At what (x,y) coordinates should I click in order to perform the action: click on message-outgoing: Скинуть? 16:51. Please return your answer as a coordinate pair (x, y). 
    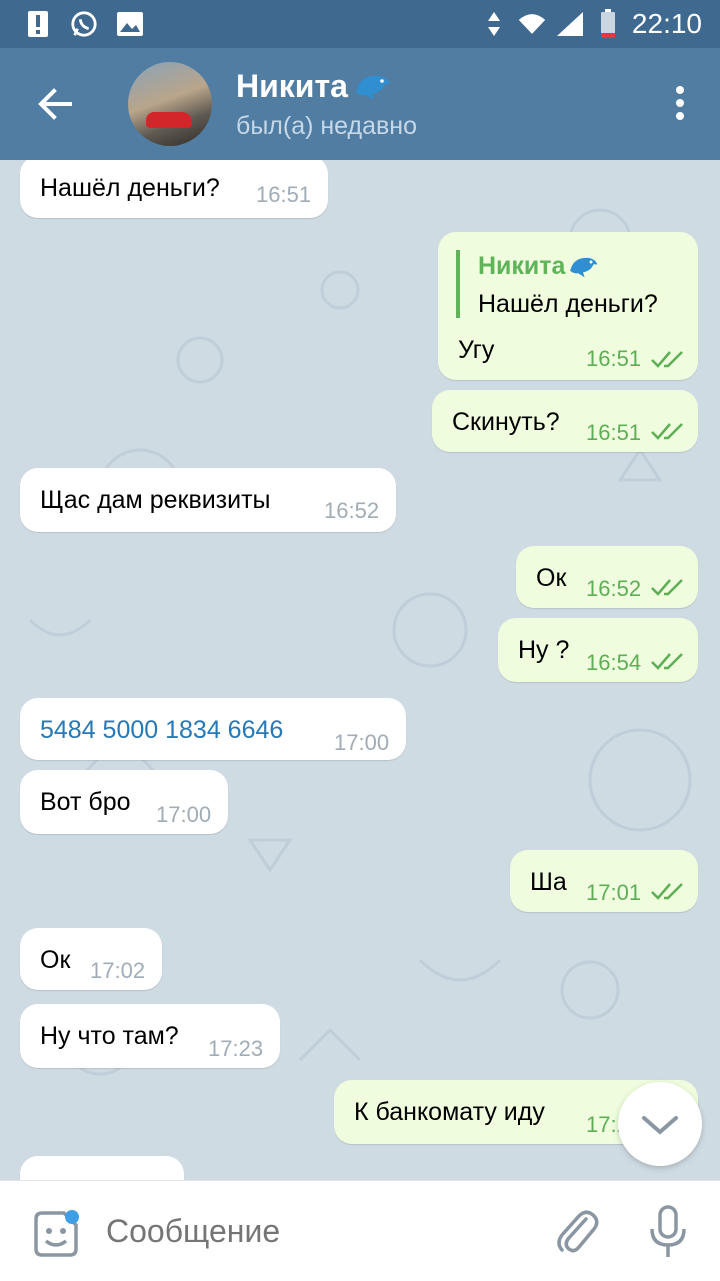
    Looking at the image, I should click on (565, 421).